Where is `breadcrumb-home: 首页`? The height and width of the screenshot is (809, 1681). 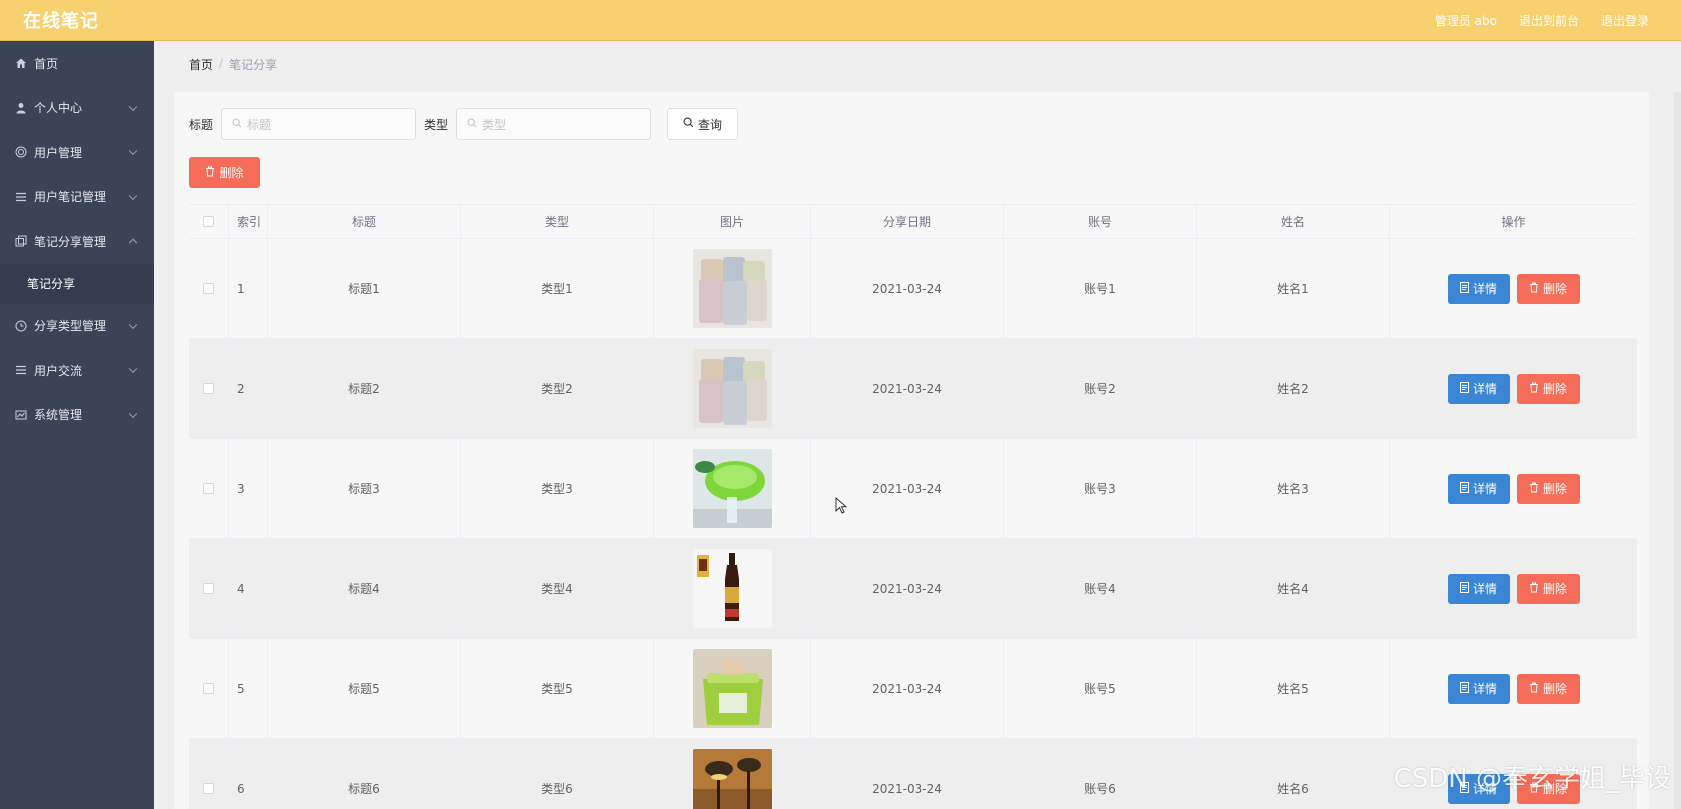 breadcrumb-home: 首页 is located at coordinates (201, 64).